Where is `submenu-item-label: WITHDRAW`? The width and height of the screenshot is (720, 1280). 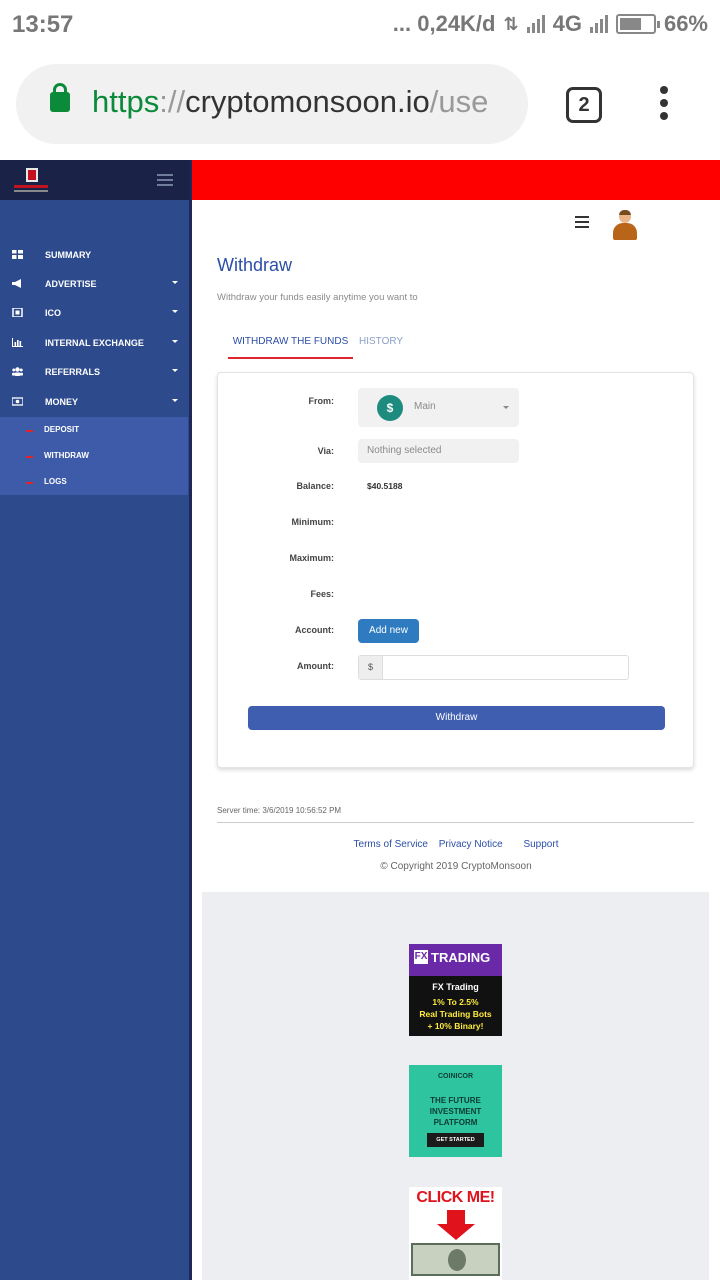 submenu-item-label: WITHDRAW is located at coordinates (66, 455).